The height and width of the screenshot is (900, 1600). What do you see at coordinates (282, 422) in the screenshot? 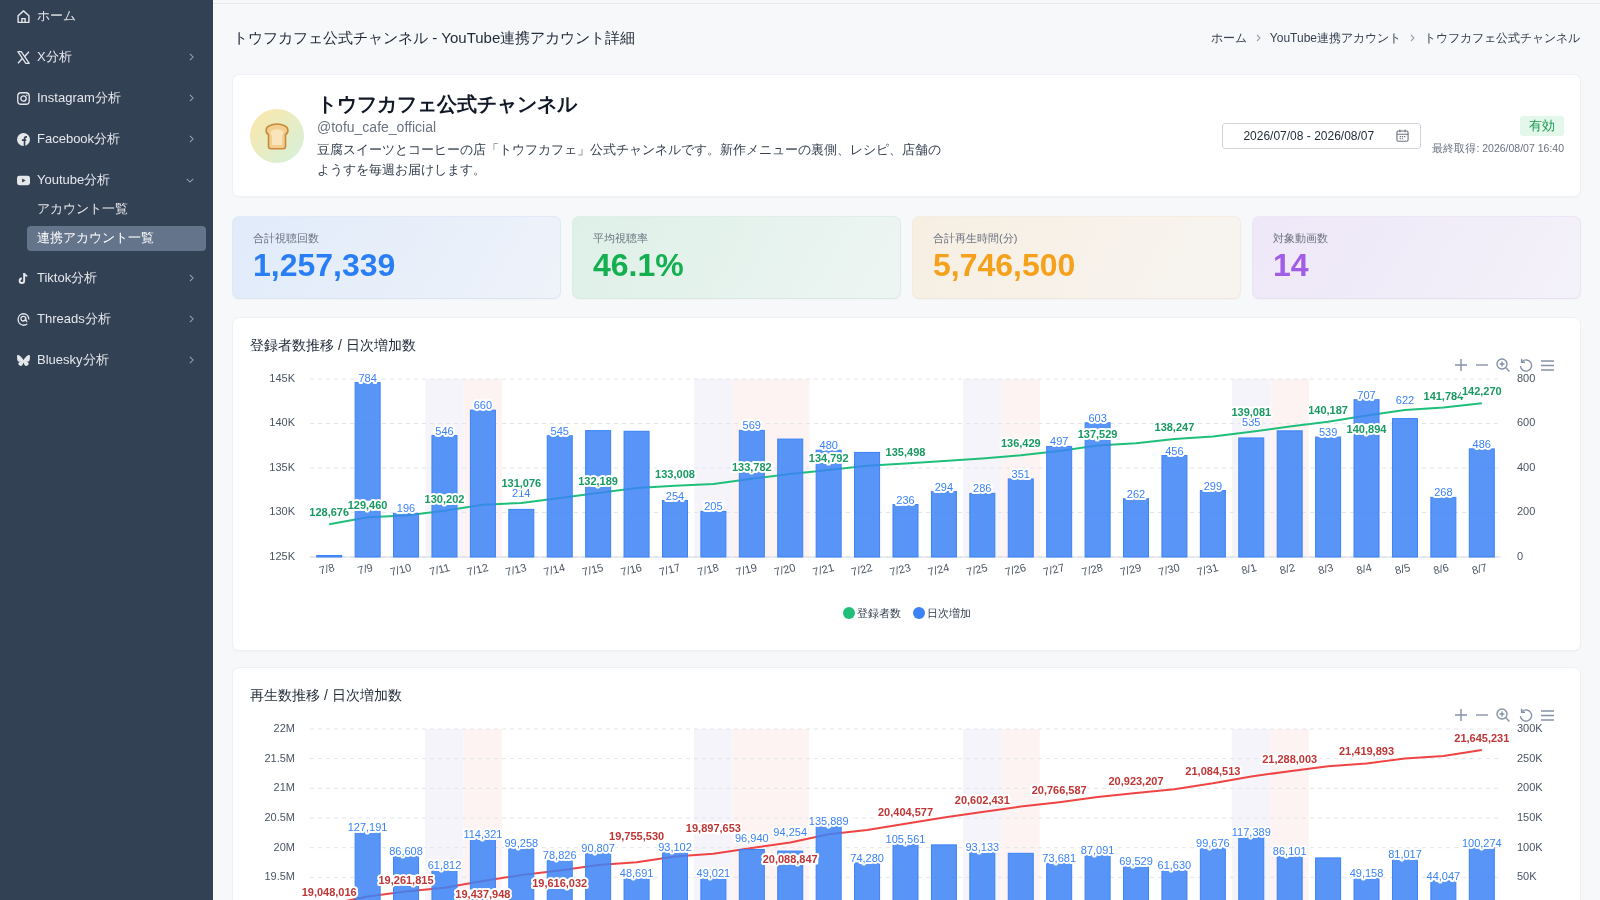
I see `y-axis-label: 140K` at bounding box center [282, 422].